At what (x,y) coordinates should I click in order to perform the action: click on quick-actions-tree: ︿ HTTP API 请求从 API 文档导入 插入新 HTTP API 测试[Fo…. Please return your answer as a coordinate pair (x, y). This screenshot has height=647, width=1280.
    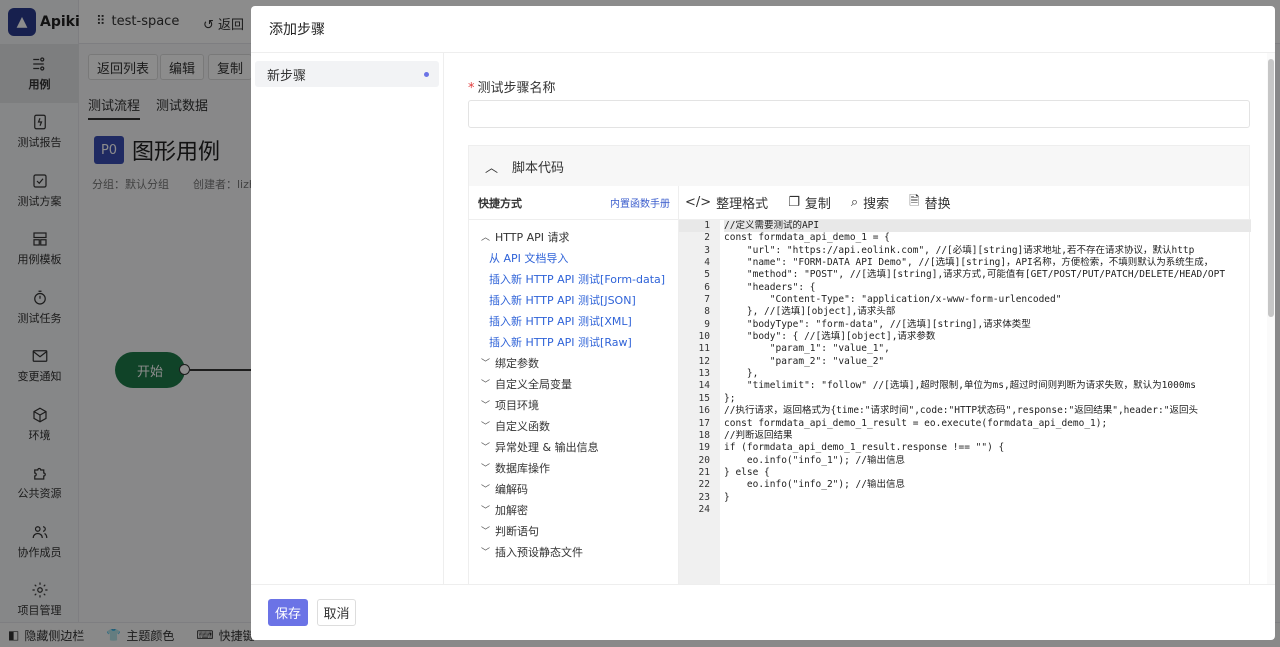
    Looking at the image, I should click on (573, 391).